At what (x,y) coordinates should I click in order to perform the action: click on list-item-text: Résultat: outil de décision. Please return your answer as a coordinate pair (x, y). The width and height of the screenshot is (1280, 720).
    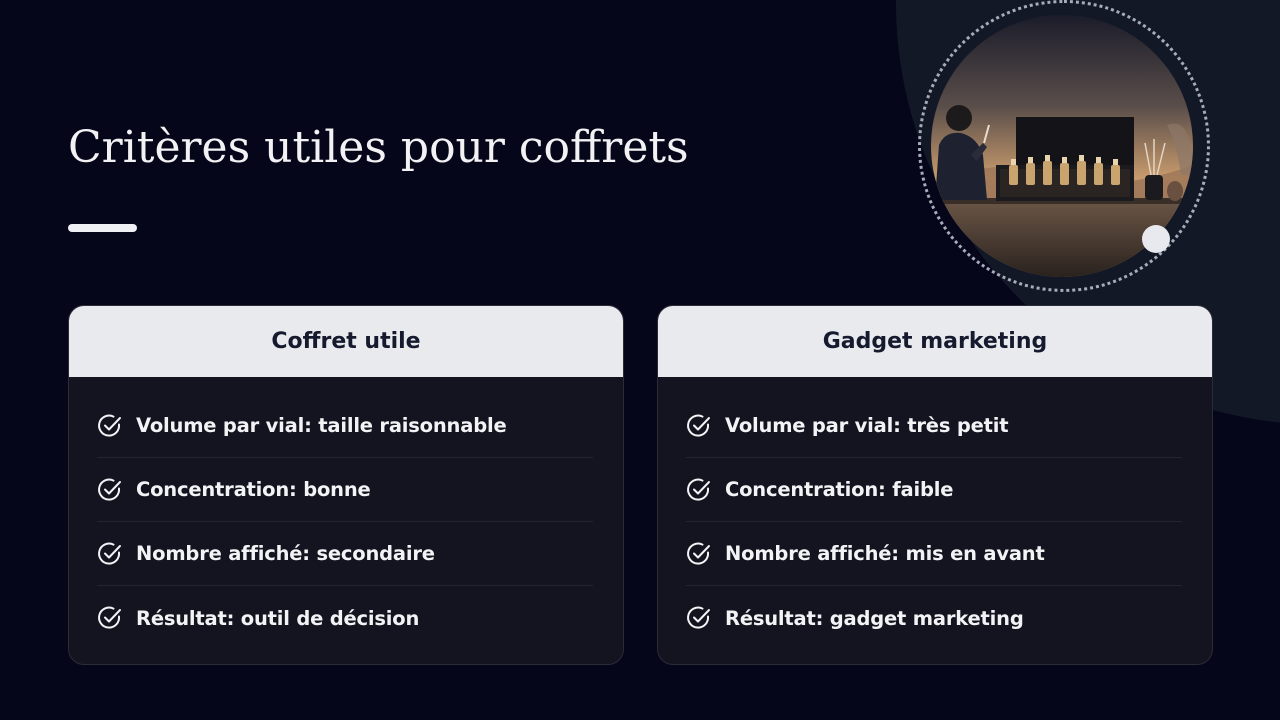
    Looking at the image, I should click on (278, 618).